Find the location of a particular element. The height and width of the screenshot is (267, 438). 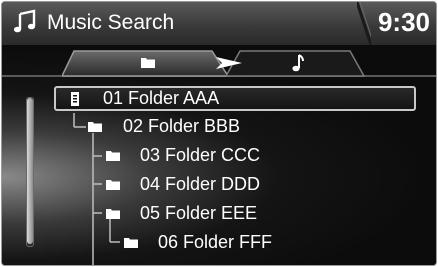

list-item-label: 01 Folder AAA is located at coordinates (161, 98).